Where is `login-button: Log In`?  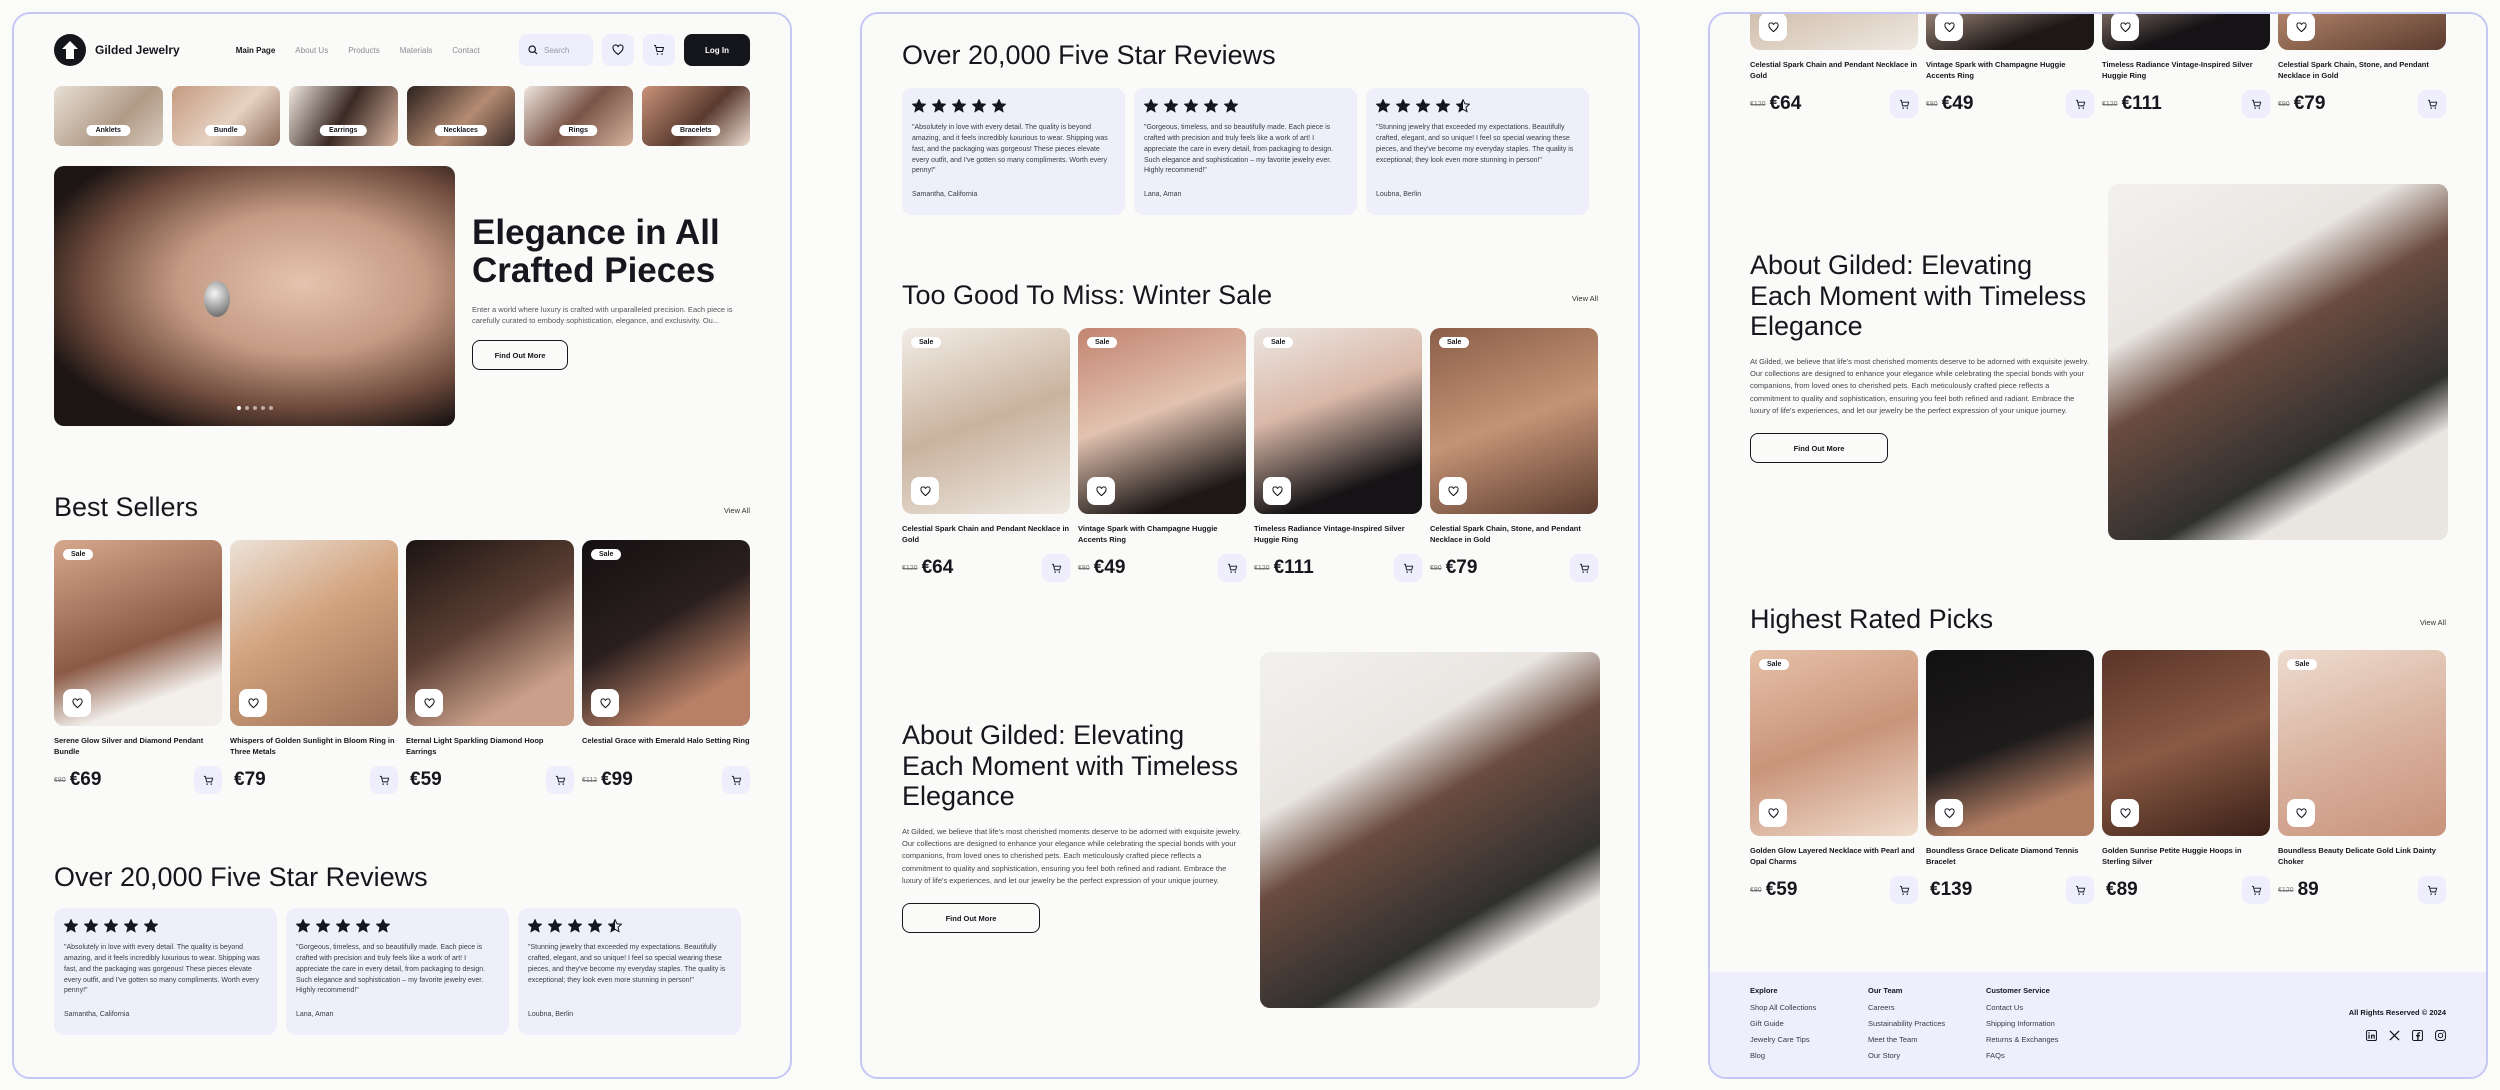
login-button: Log In is located at coordinates (717, 50).